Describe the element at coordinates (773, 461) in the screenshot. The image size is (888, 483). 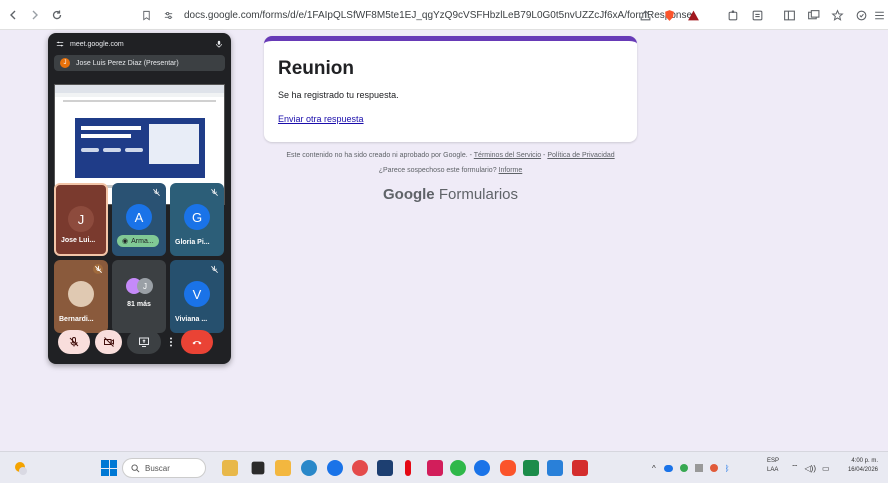
I see `language-code: ESP` at that location.